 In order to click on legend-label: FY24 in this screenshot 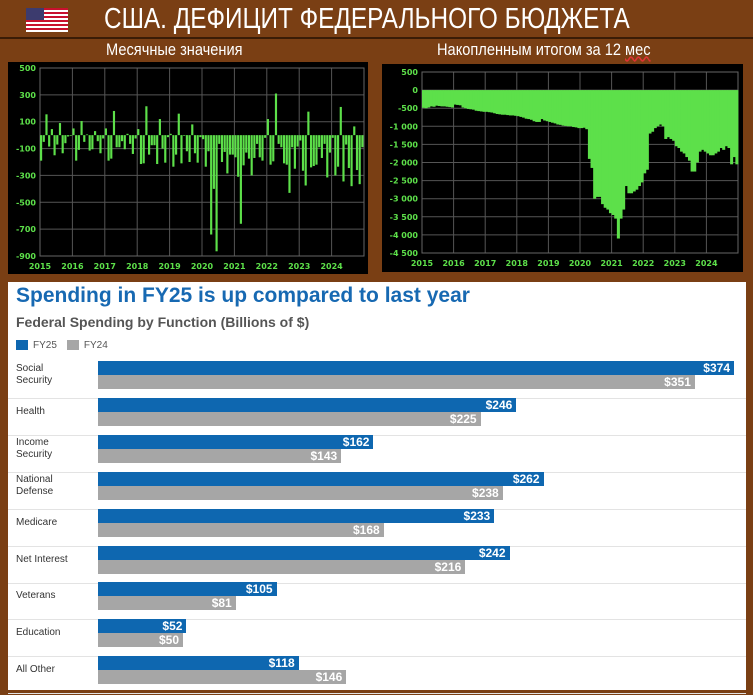, I will do `click(95, 345)`.